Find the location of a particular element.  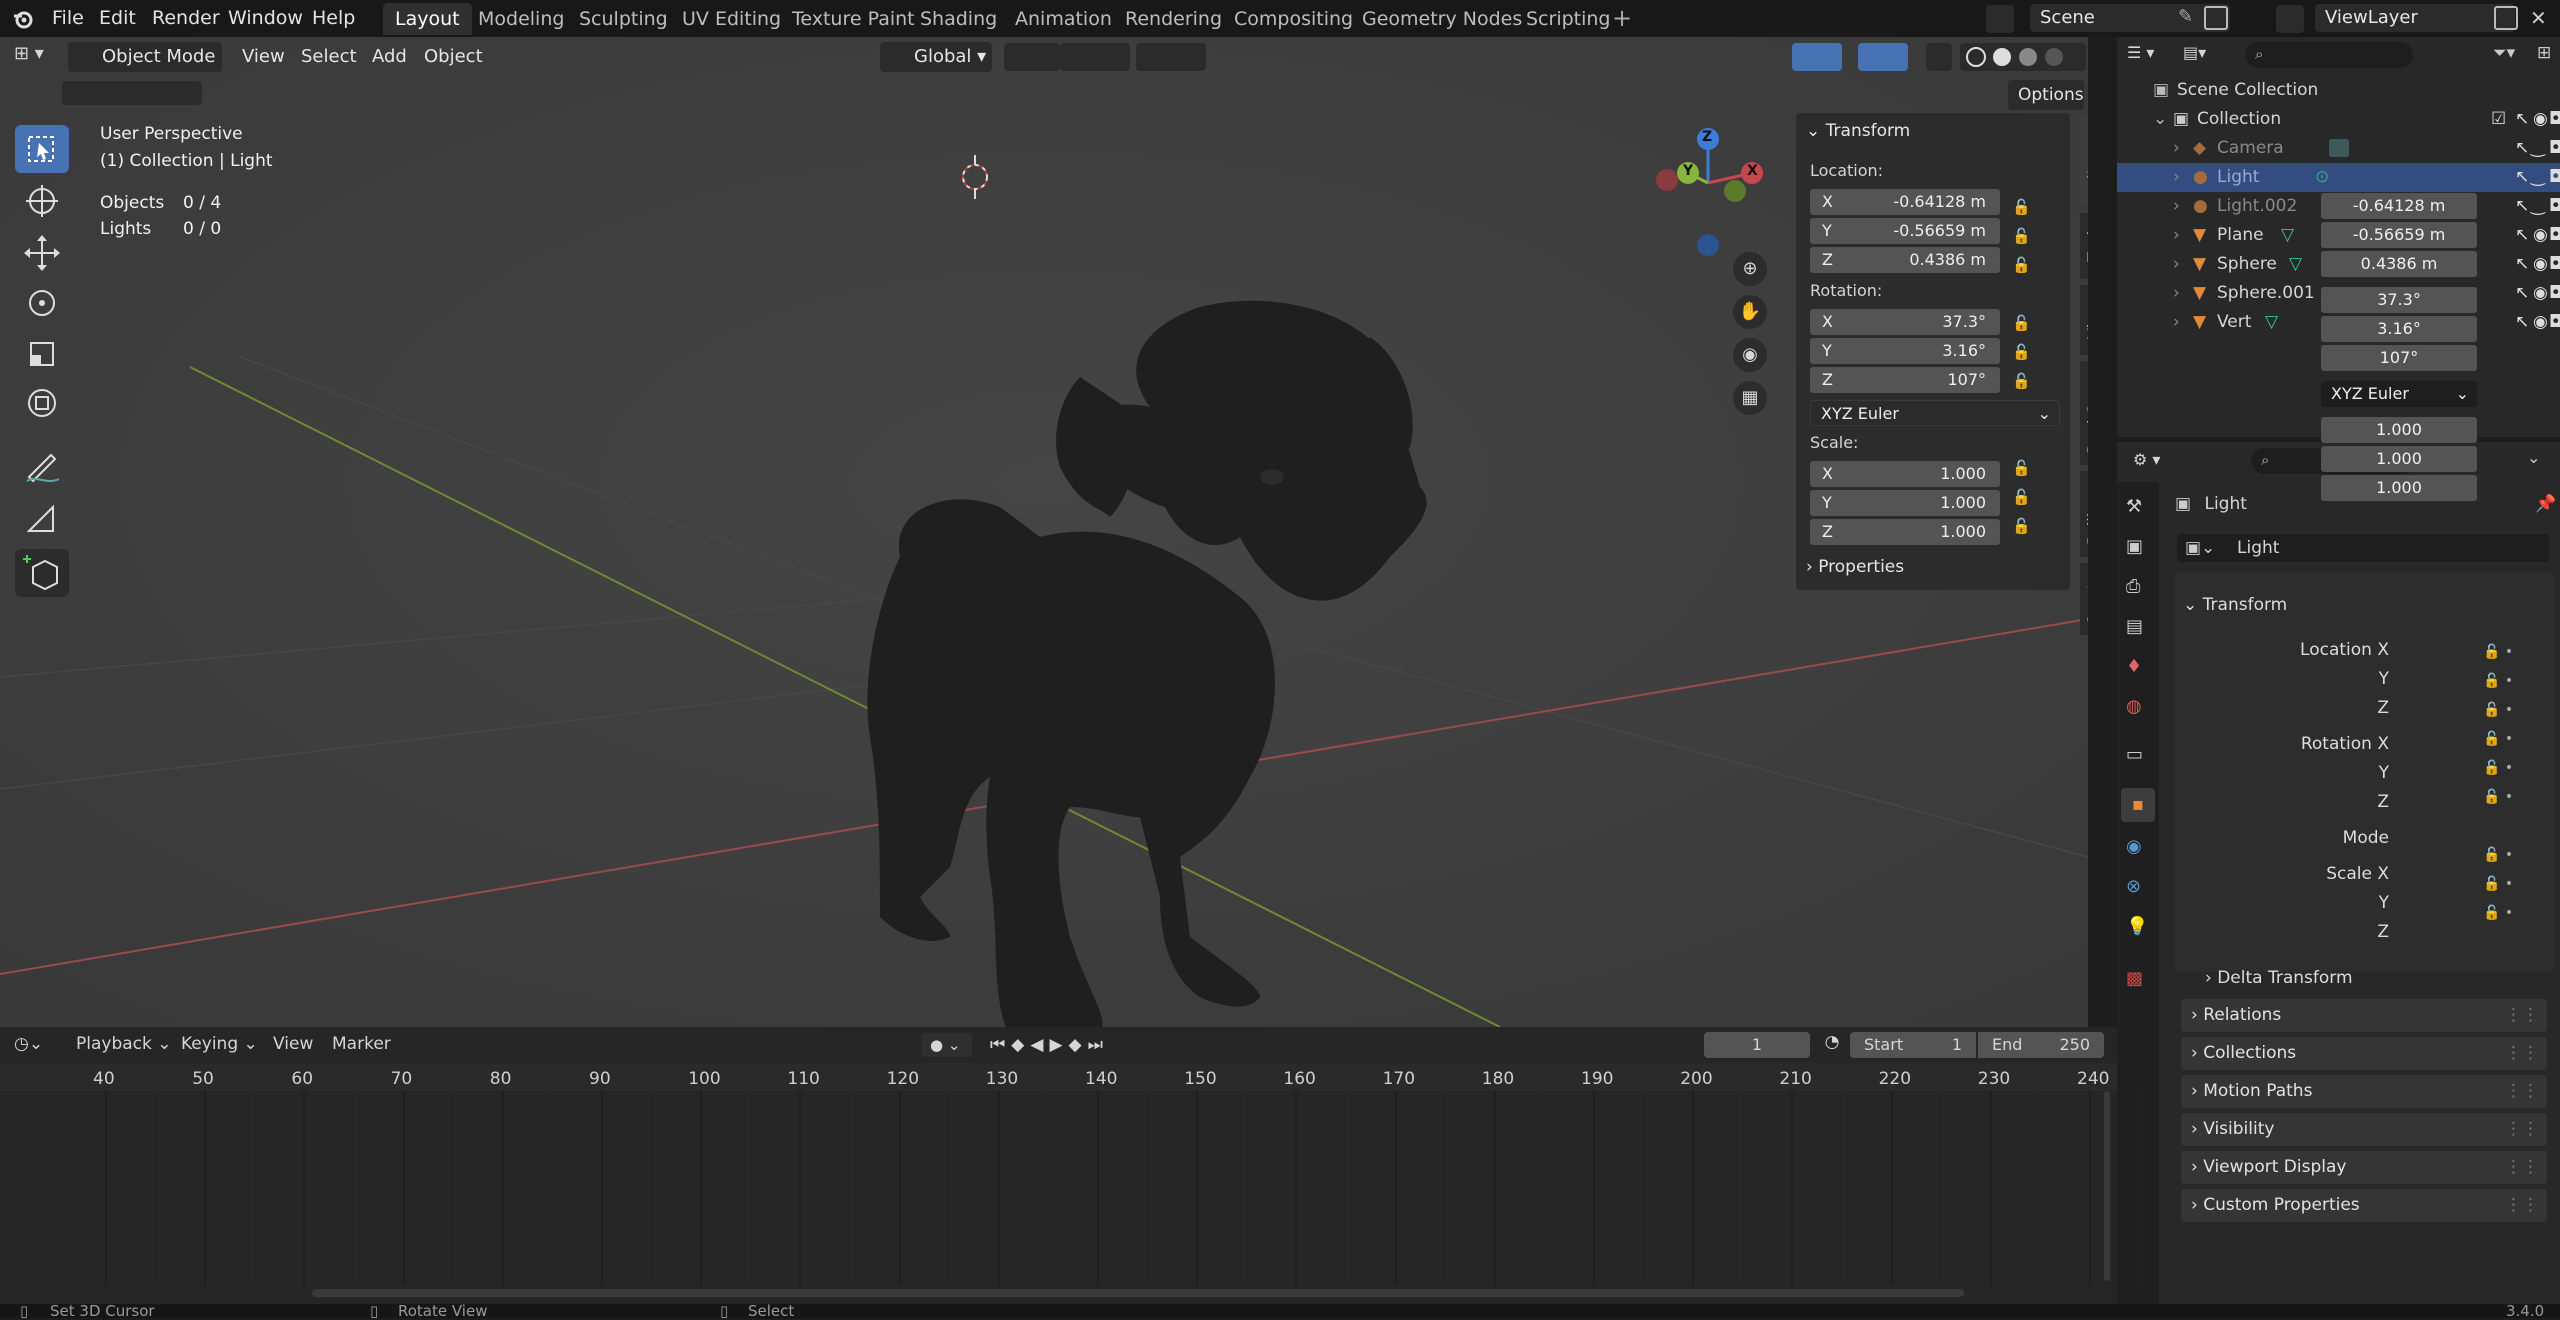

location-y-input: -0.56659 m is located at coordinates (2399, 235).